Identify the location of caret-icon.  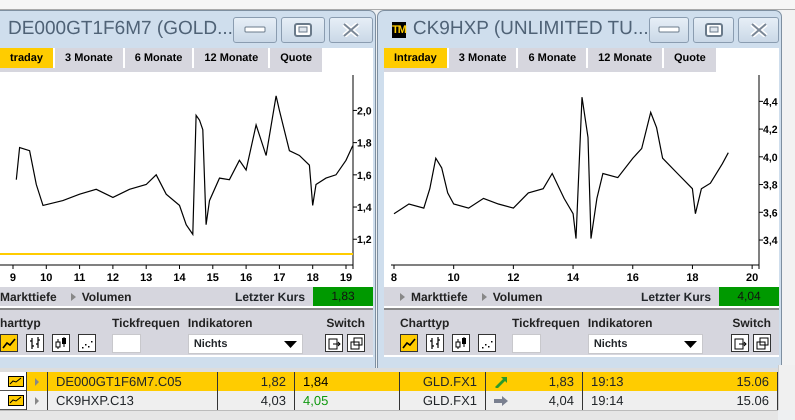
(690, 344).